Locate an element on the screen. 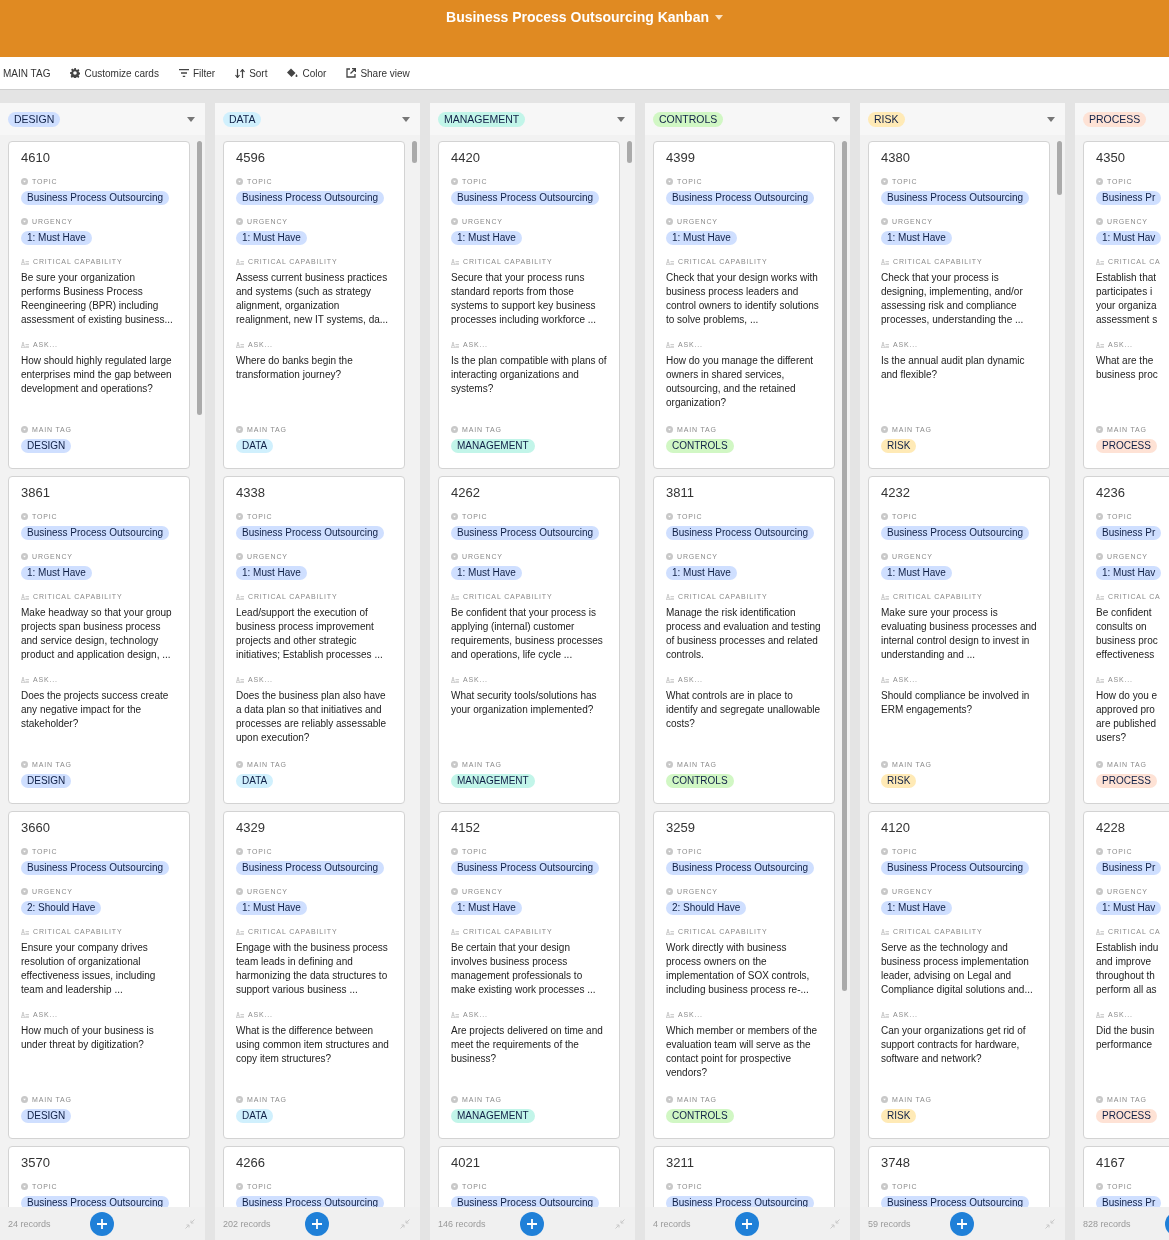 The height and width of the screenshot is (1240, 1169). sort-button: Sort is located at coordinates (250, 73).